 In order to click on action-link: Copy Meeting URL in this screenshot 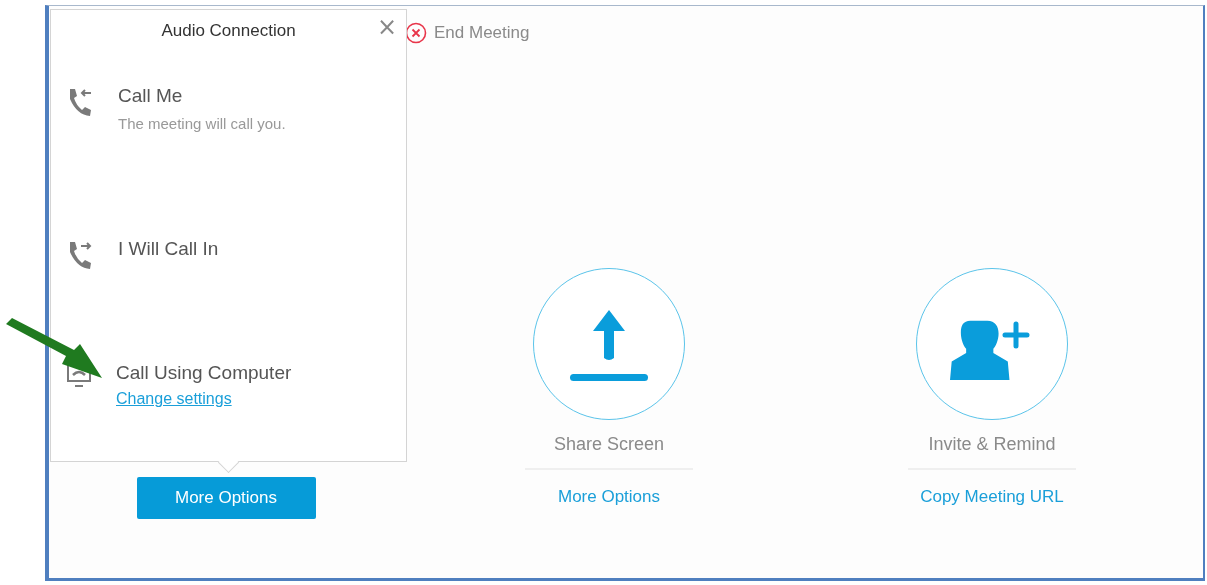, I will do `click(992, 497)`.